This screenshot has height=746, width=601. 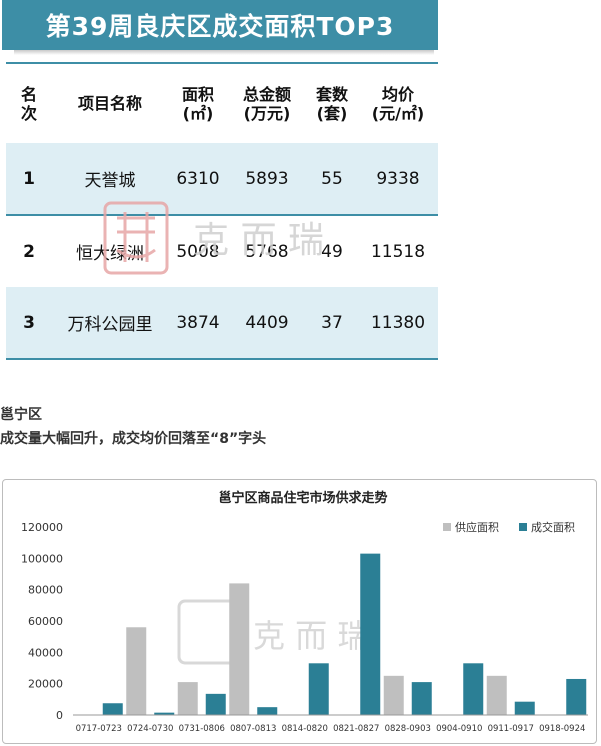 I want to click on ranking-title: 第39周良庆区成交面积TOP3, so click(x=220, y=26).